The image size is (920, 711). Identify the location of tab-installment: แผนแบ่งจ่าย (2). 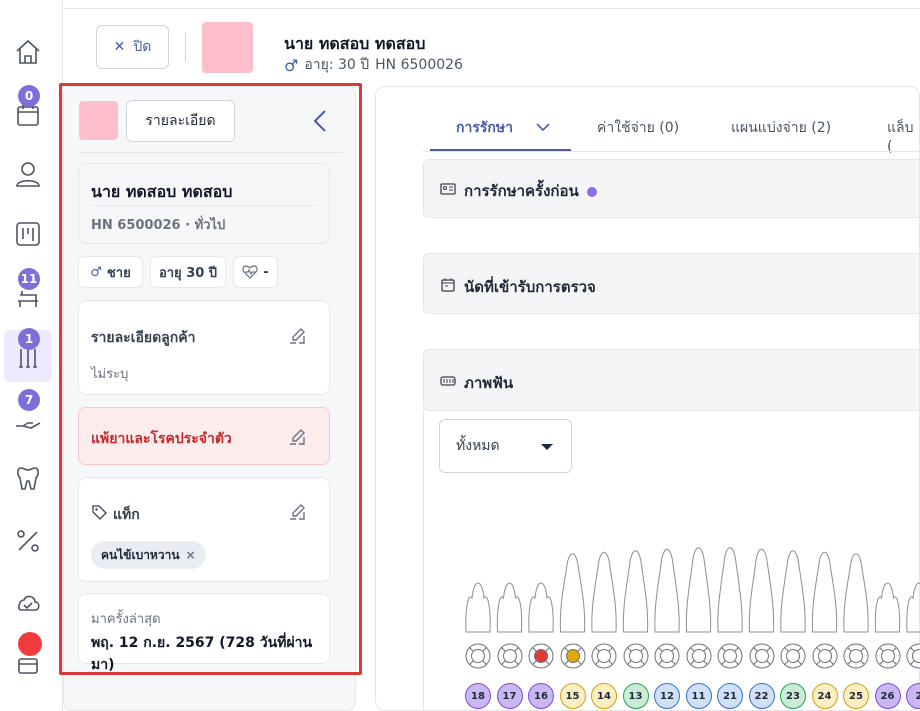
(781, 128).